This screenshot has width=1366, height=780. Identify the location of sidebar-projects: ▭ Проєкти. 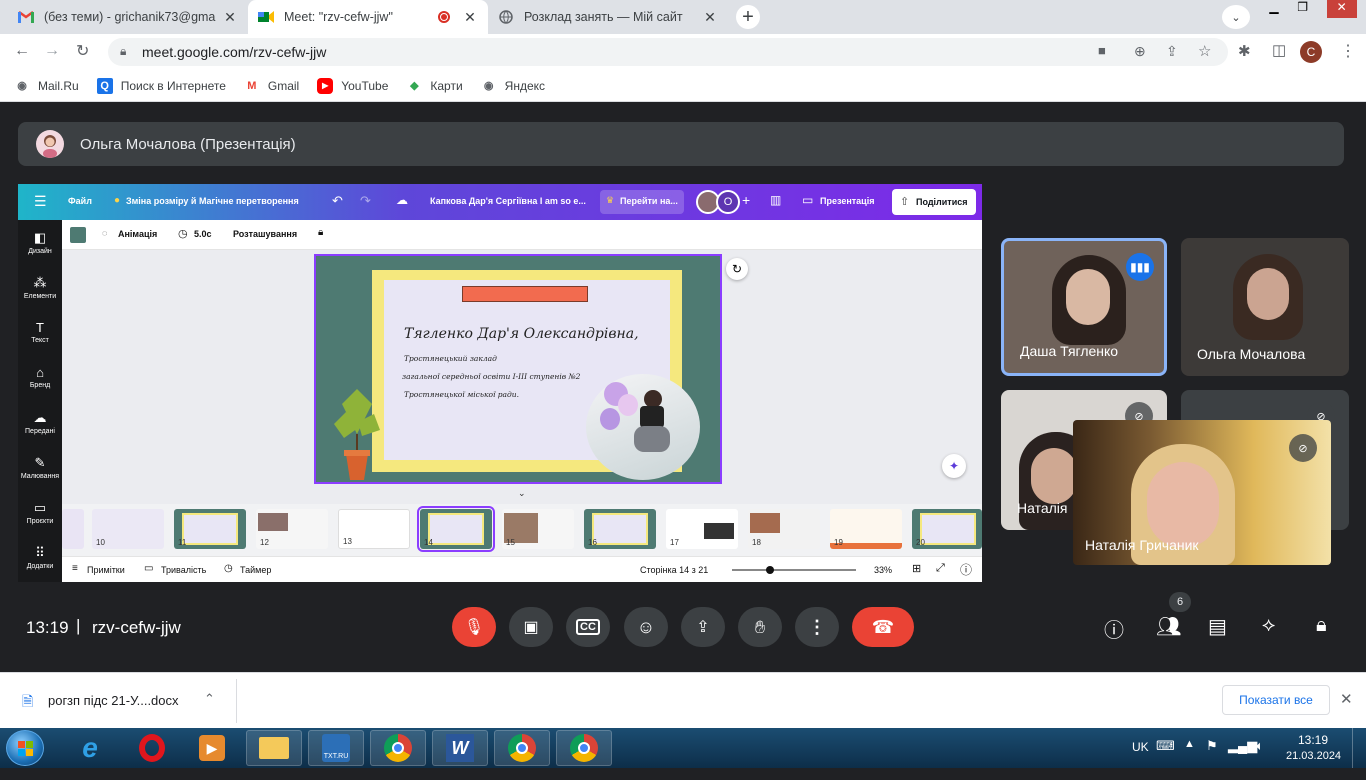
(40, 512).